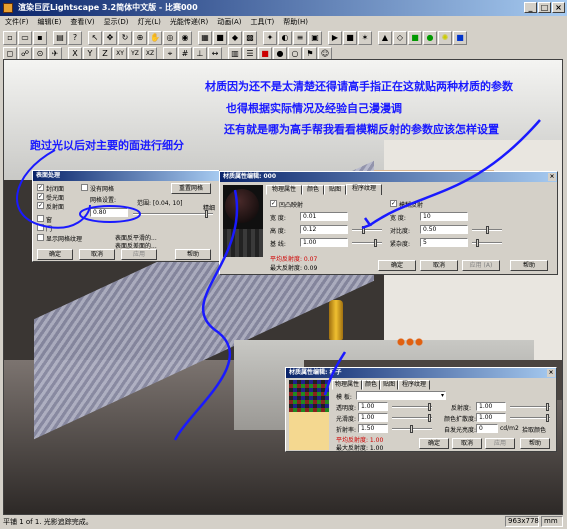  I want to click on annotation-circle-value, so click(110, 214).